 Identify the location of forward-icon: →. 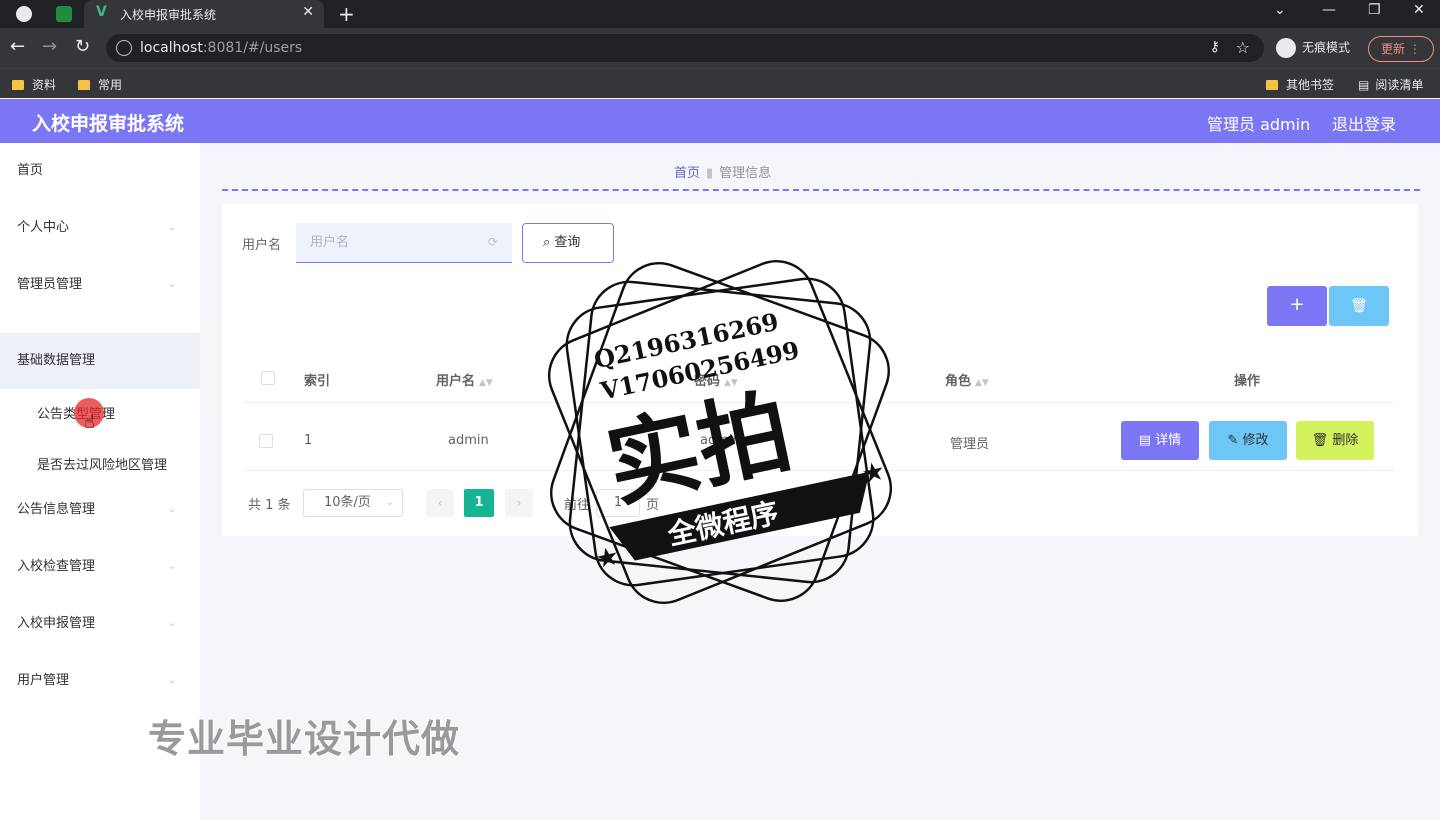
(49, 46).